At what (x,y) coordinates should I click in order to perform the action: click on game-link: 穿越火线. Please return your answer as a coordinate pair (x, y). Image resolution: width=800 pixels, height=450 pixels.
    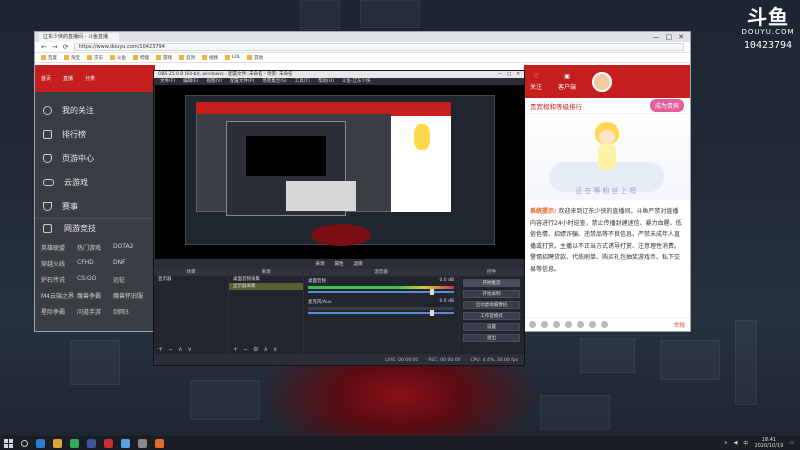
    Looking at the image, I should click on (59, 263).